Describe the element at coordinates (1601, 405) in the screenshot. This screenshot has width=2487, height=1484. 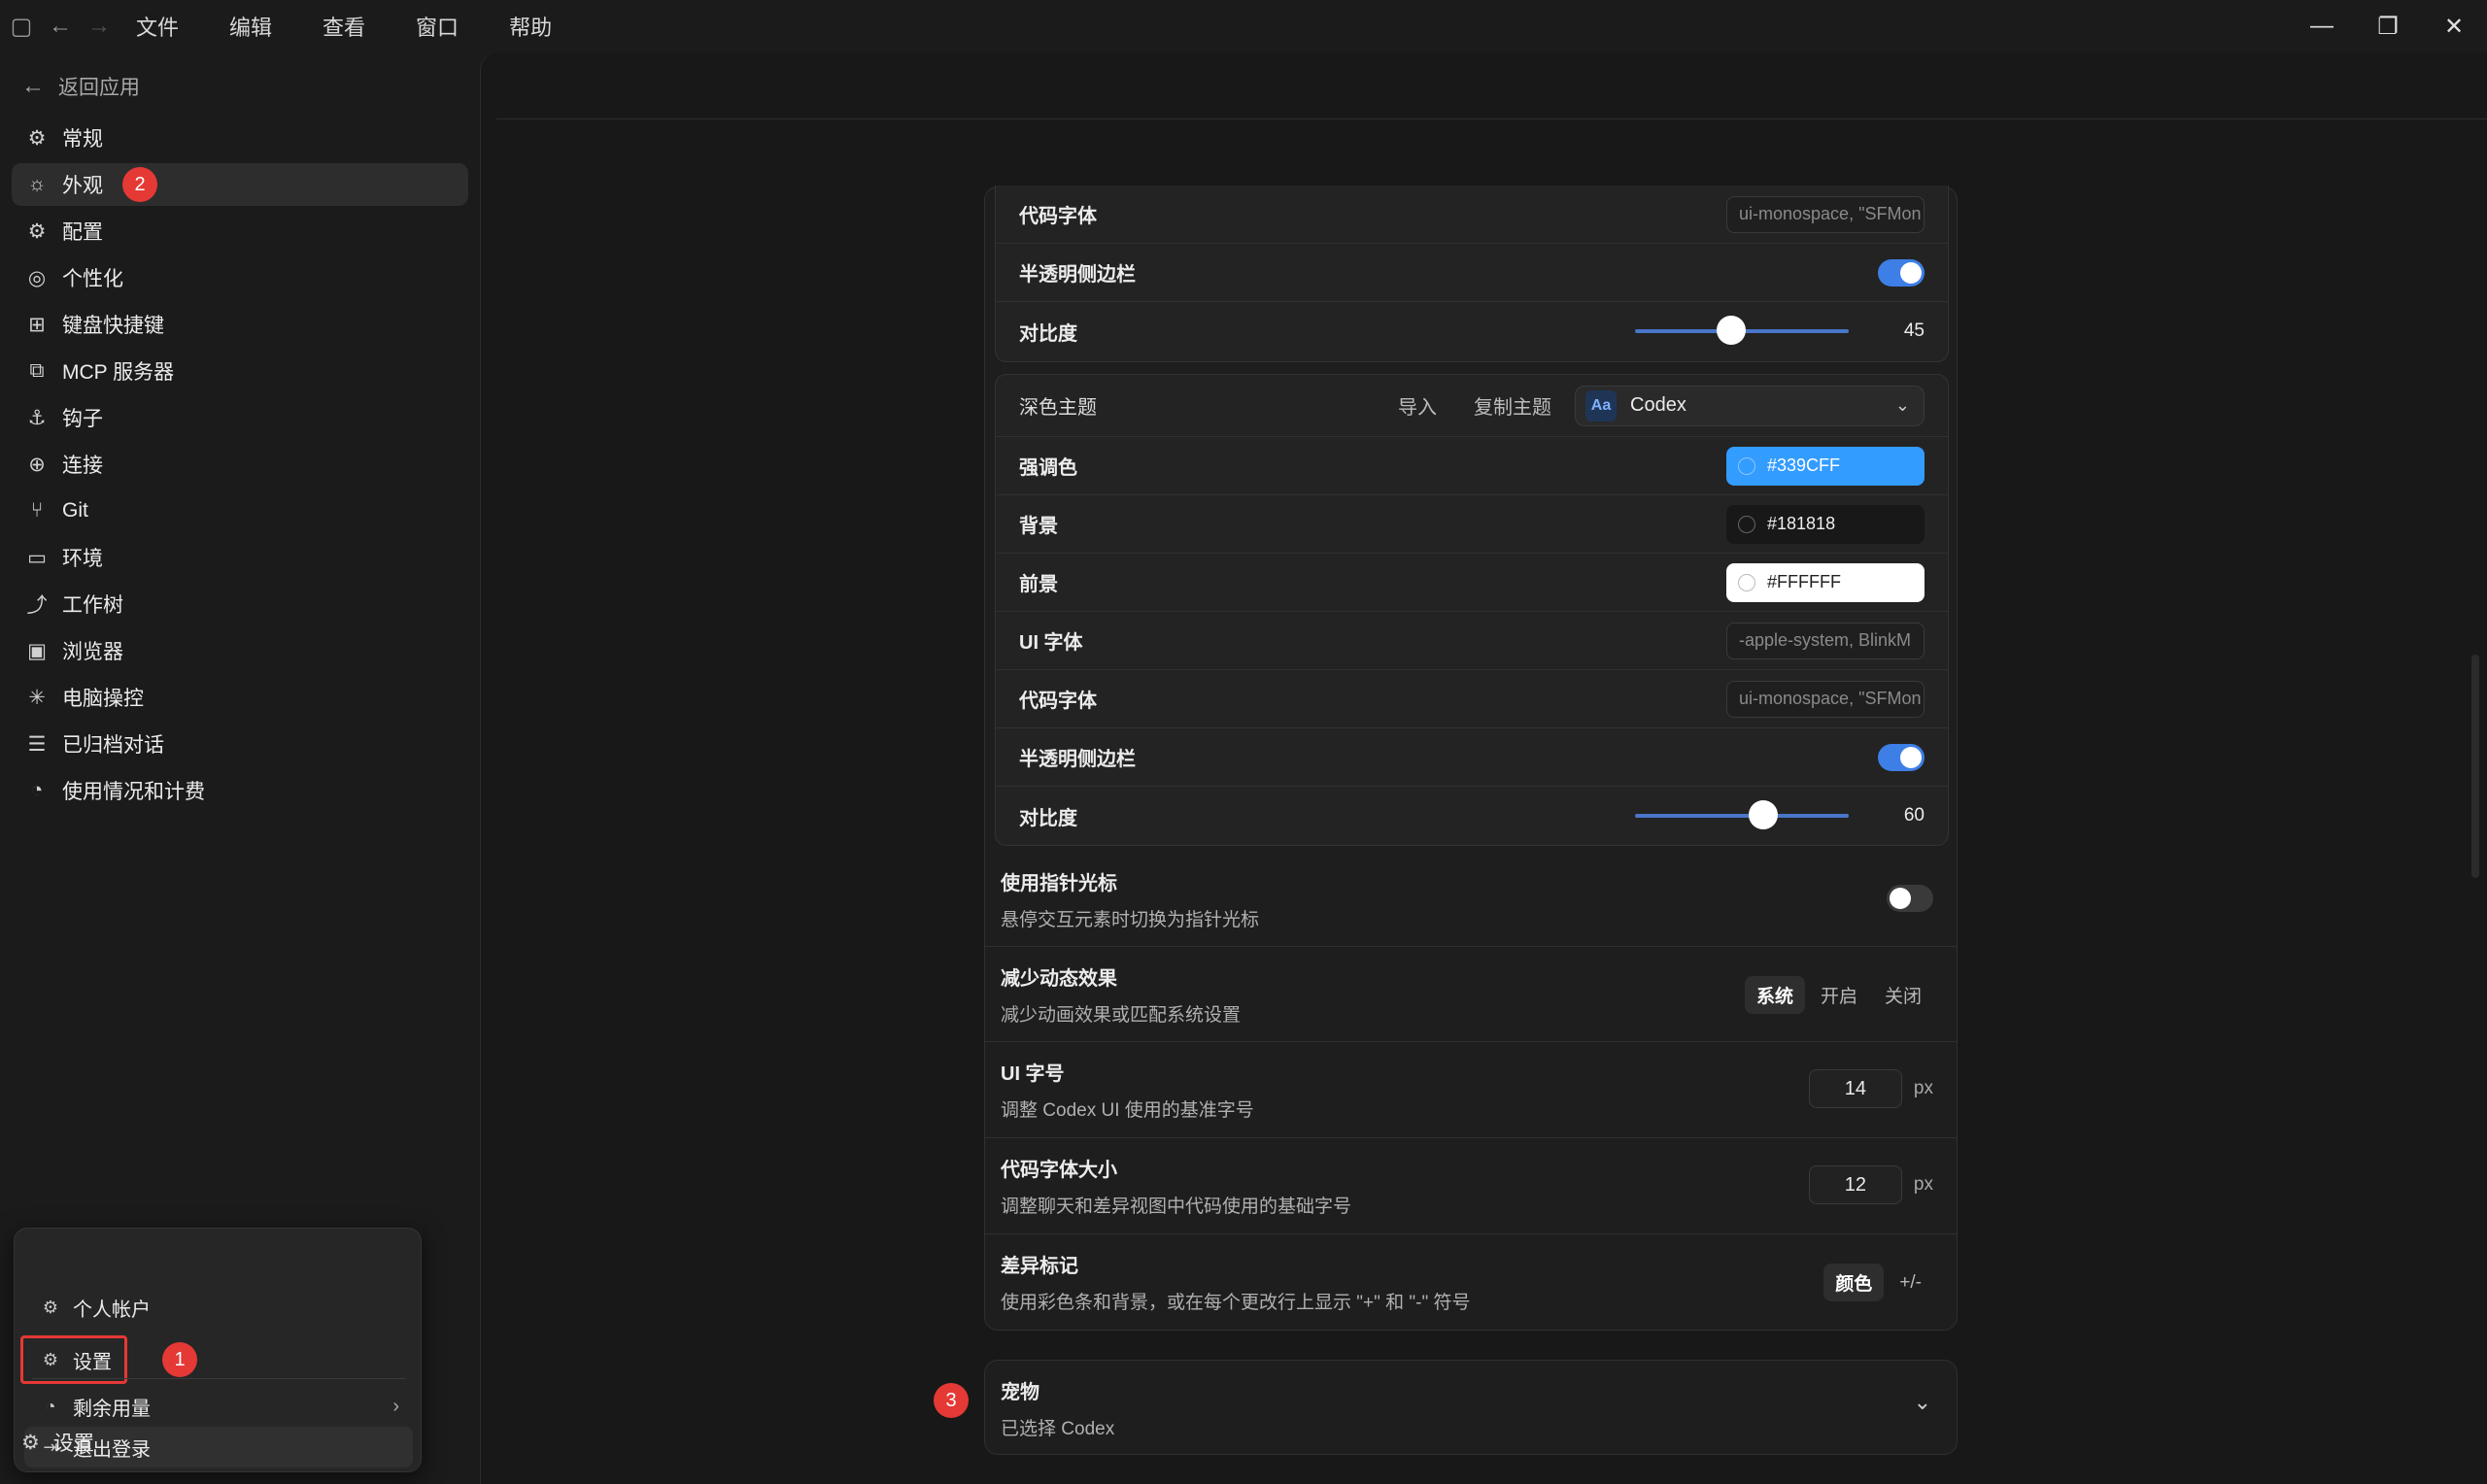
I see `font-aa-icon: Aa` at that location.